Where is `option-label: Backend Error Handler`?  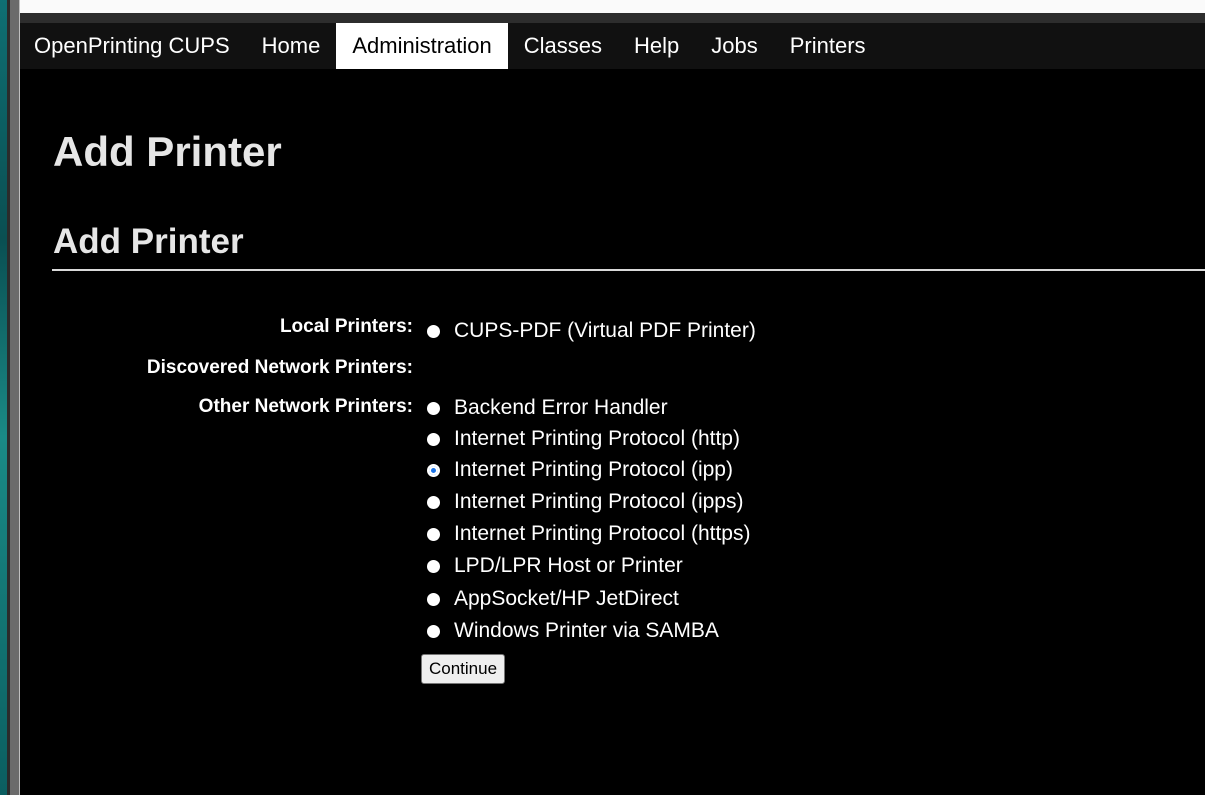 option-label: Backend Error Handler is located at coordinates (561, 407).